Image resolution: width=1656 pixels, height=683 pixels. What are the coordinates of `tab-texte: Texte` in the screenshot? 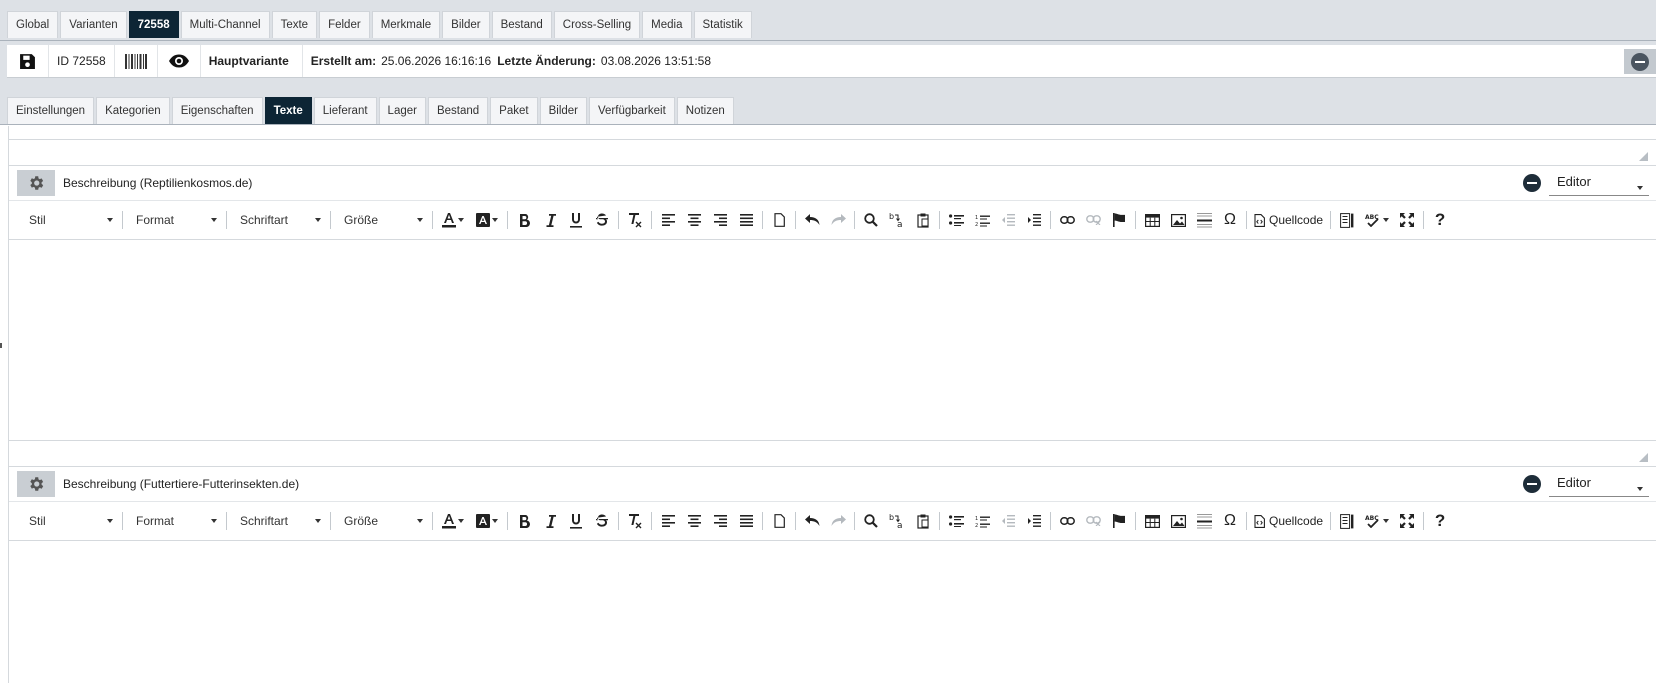 It's located at (294, 24).